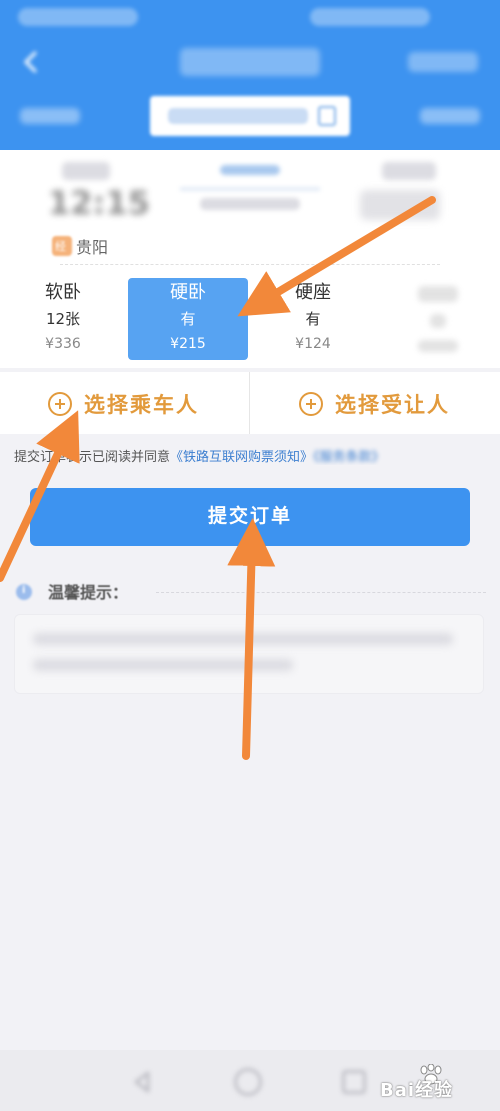 The width and height of the screenshot is (500, 1111). What do you see at coordinates (241, 457) in the screenshot?
I see `agreement-link-ticket-notice: 《铁路互联网购票须知》` at bounding box center [241, 457].